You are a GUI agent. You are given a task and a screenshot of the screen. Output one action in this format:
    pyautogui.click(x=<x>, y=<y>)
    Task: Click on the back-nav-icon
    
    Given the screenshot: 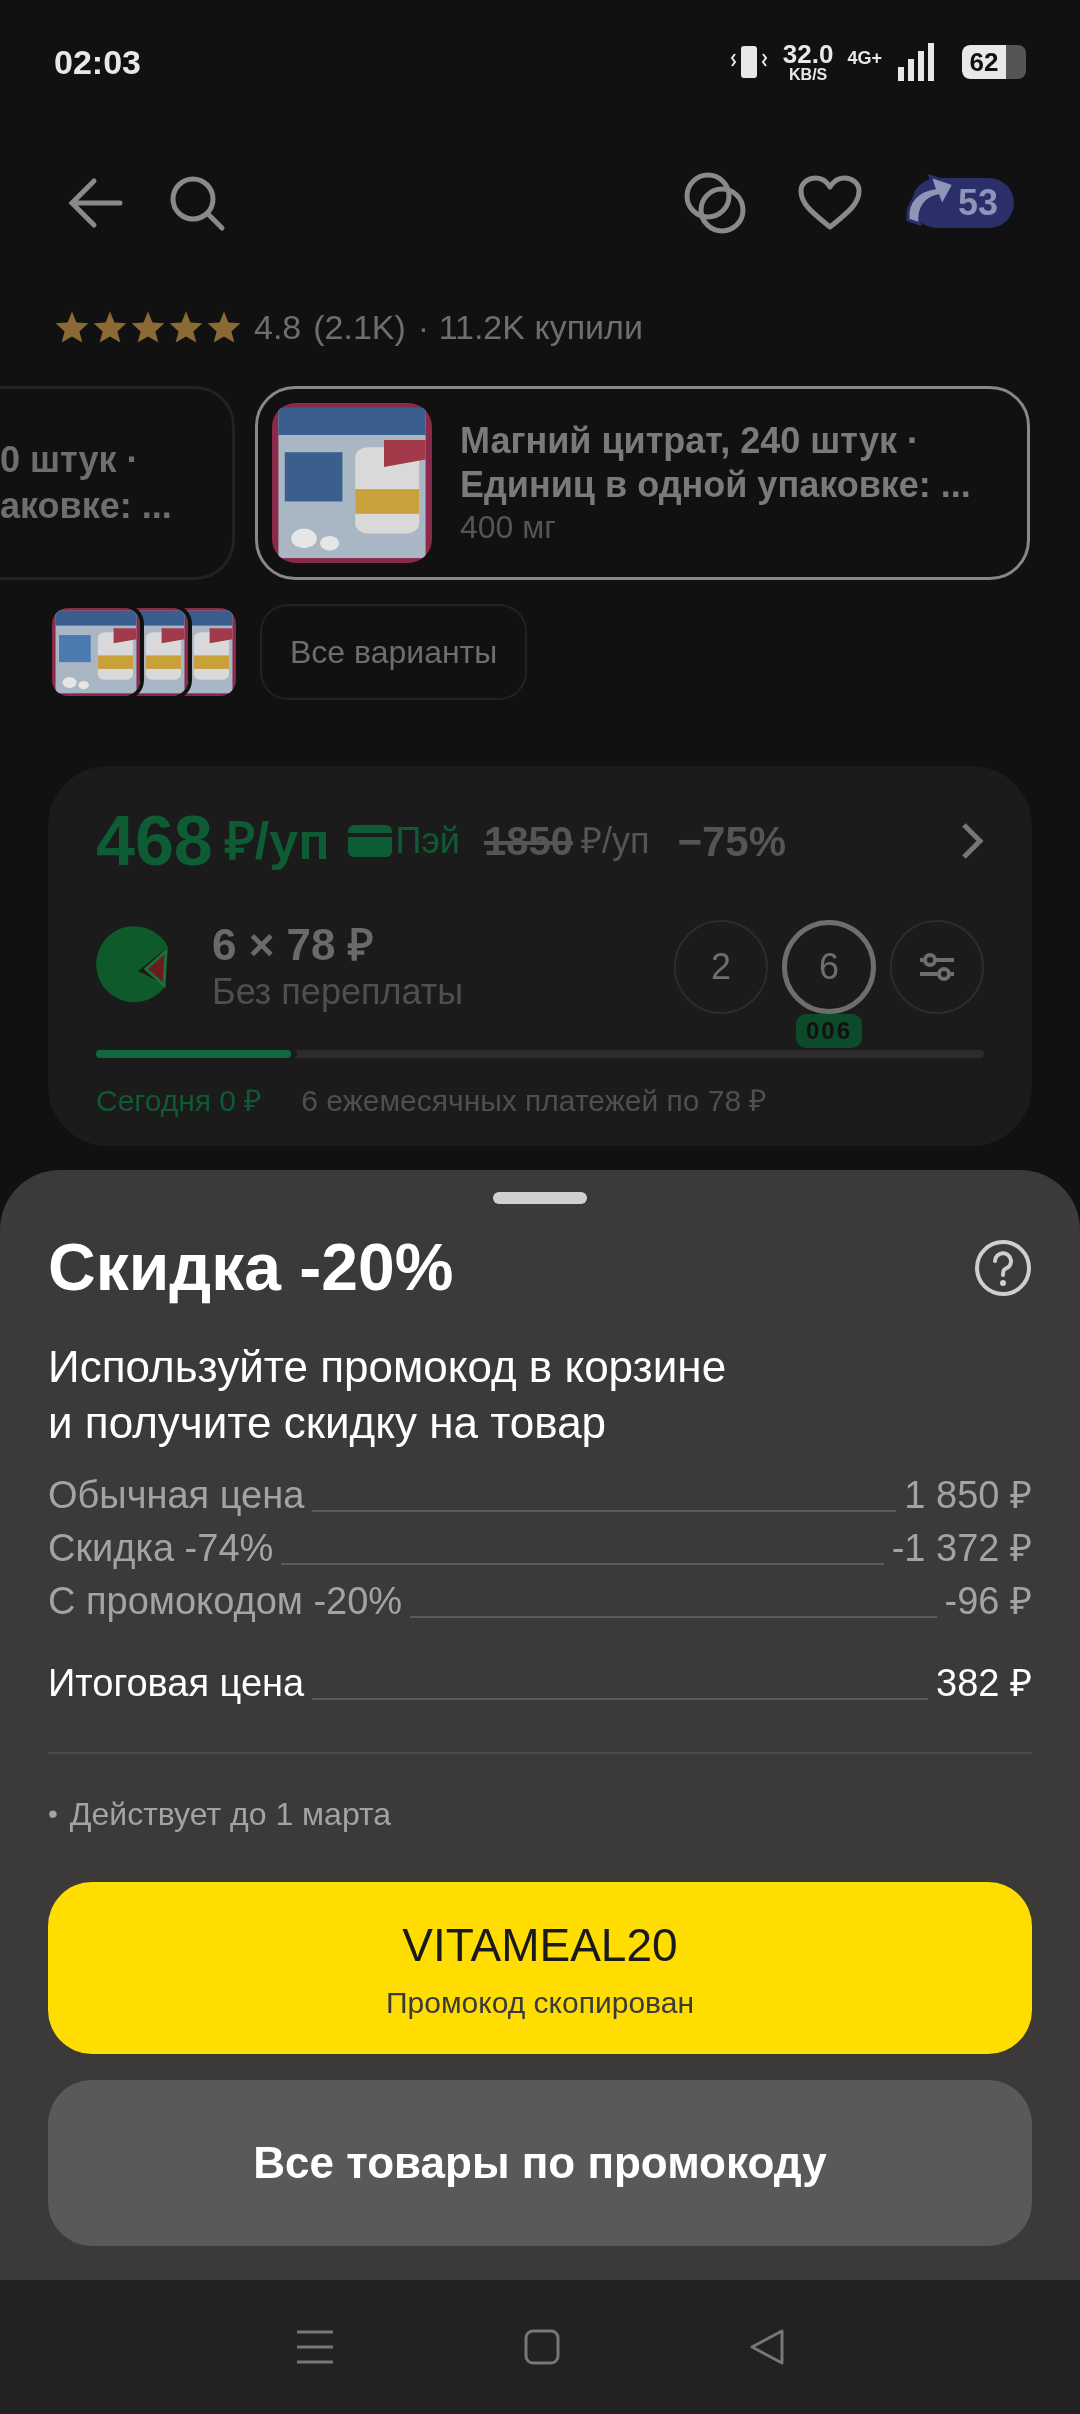 What is the action you would take?
    pyautogui.click(x=767, y=2347)
    